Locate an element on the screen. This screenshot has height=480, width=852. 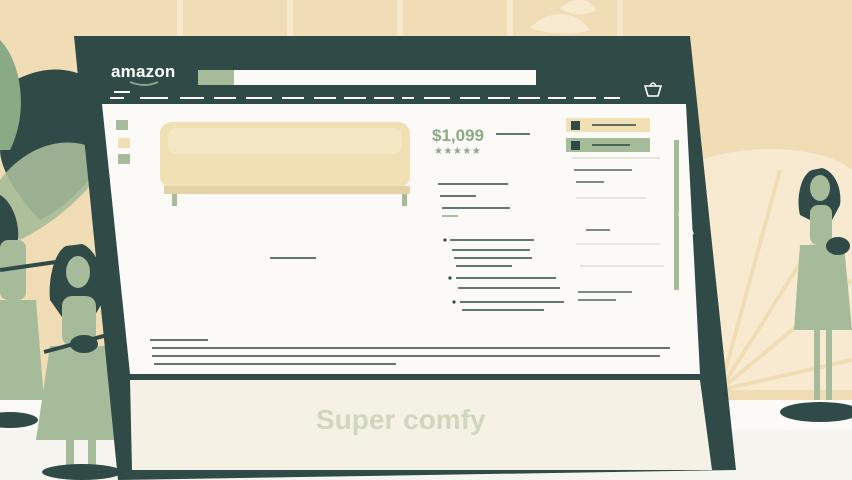
promo-banner-text: Super comfy is located at coordinates (401, 419).